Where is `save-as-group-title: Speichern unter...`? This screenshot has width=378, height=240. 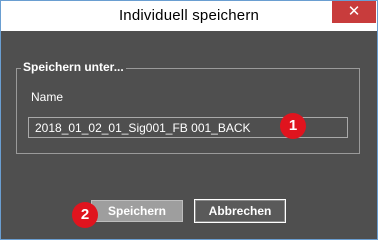 save-as-group-title: Speichern unter... is located at coordinates (73, 67).